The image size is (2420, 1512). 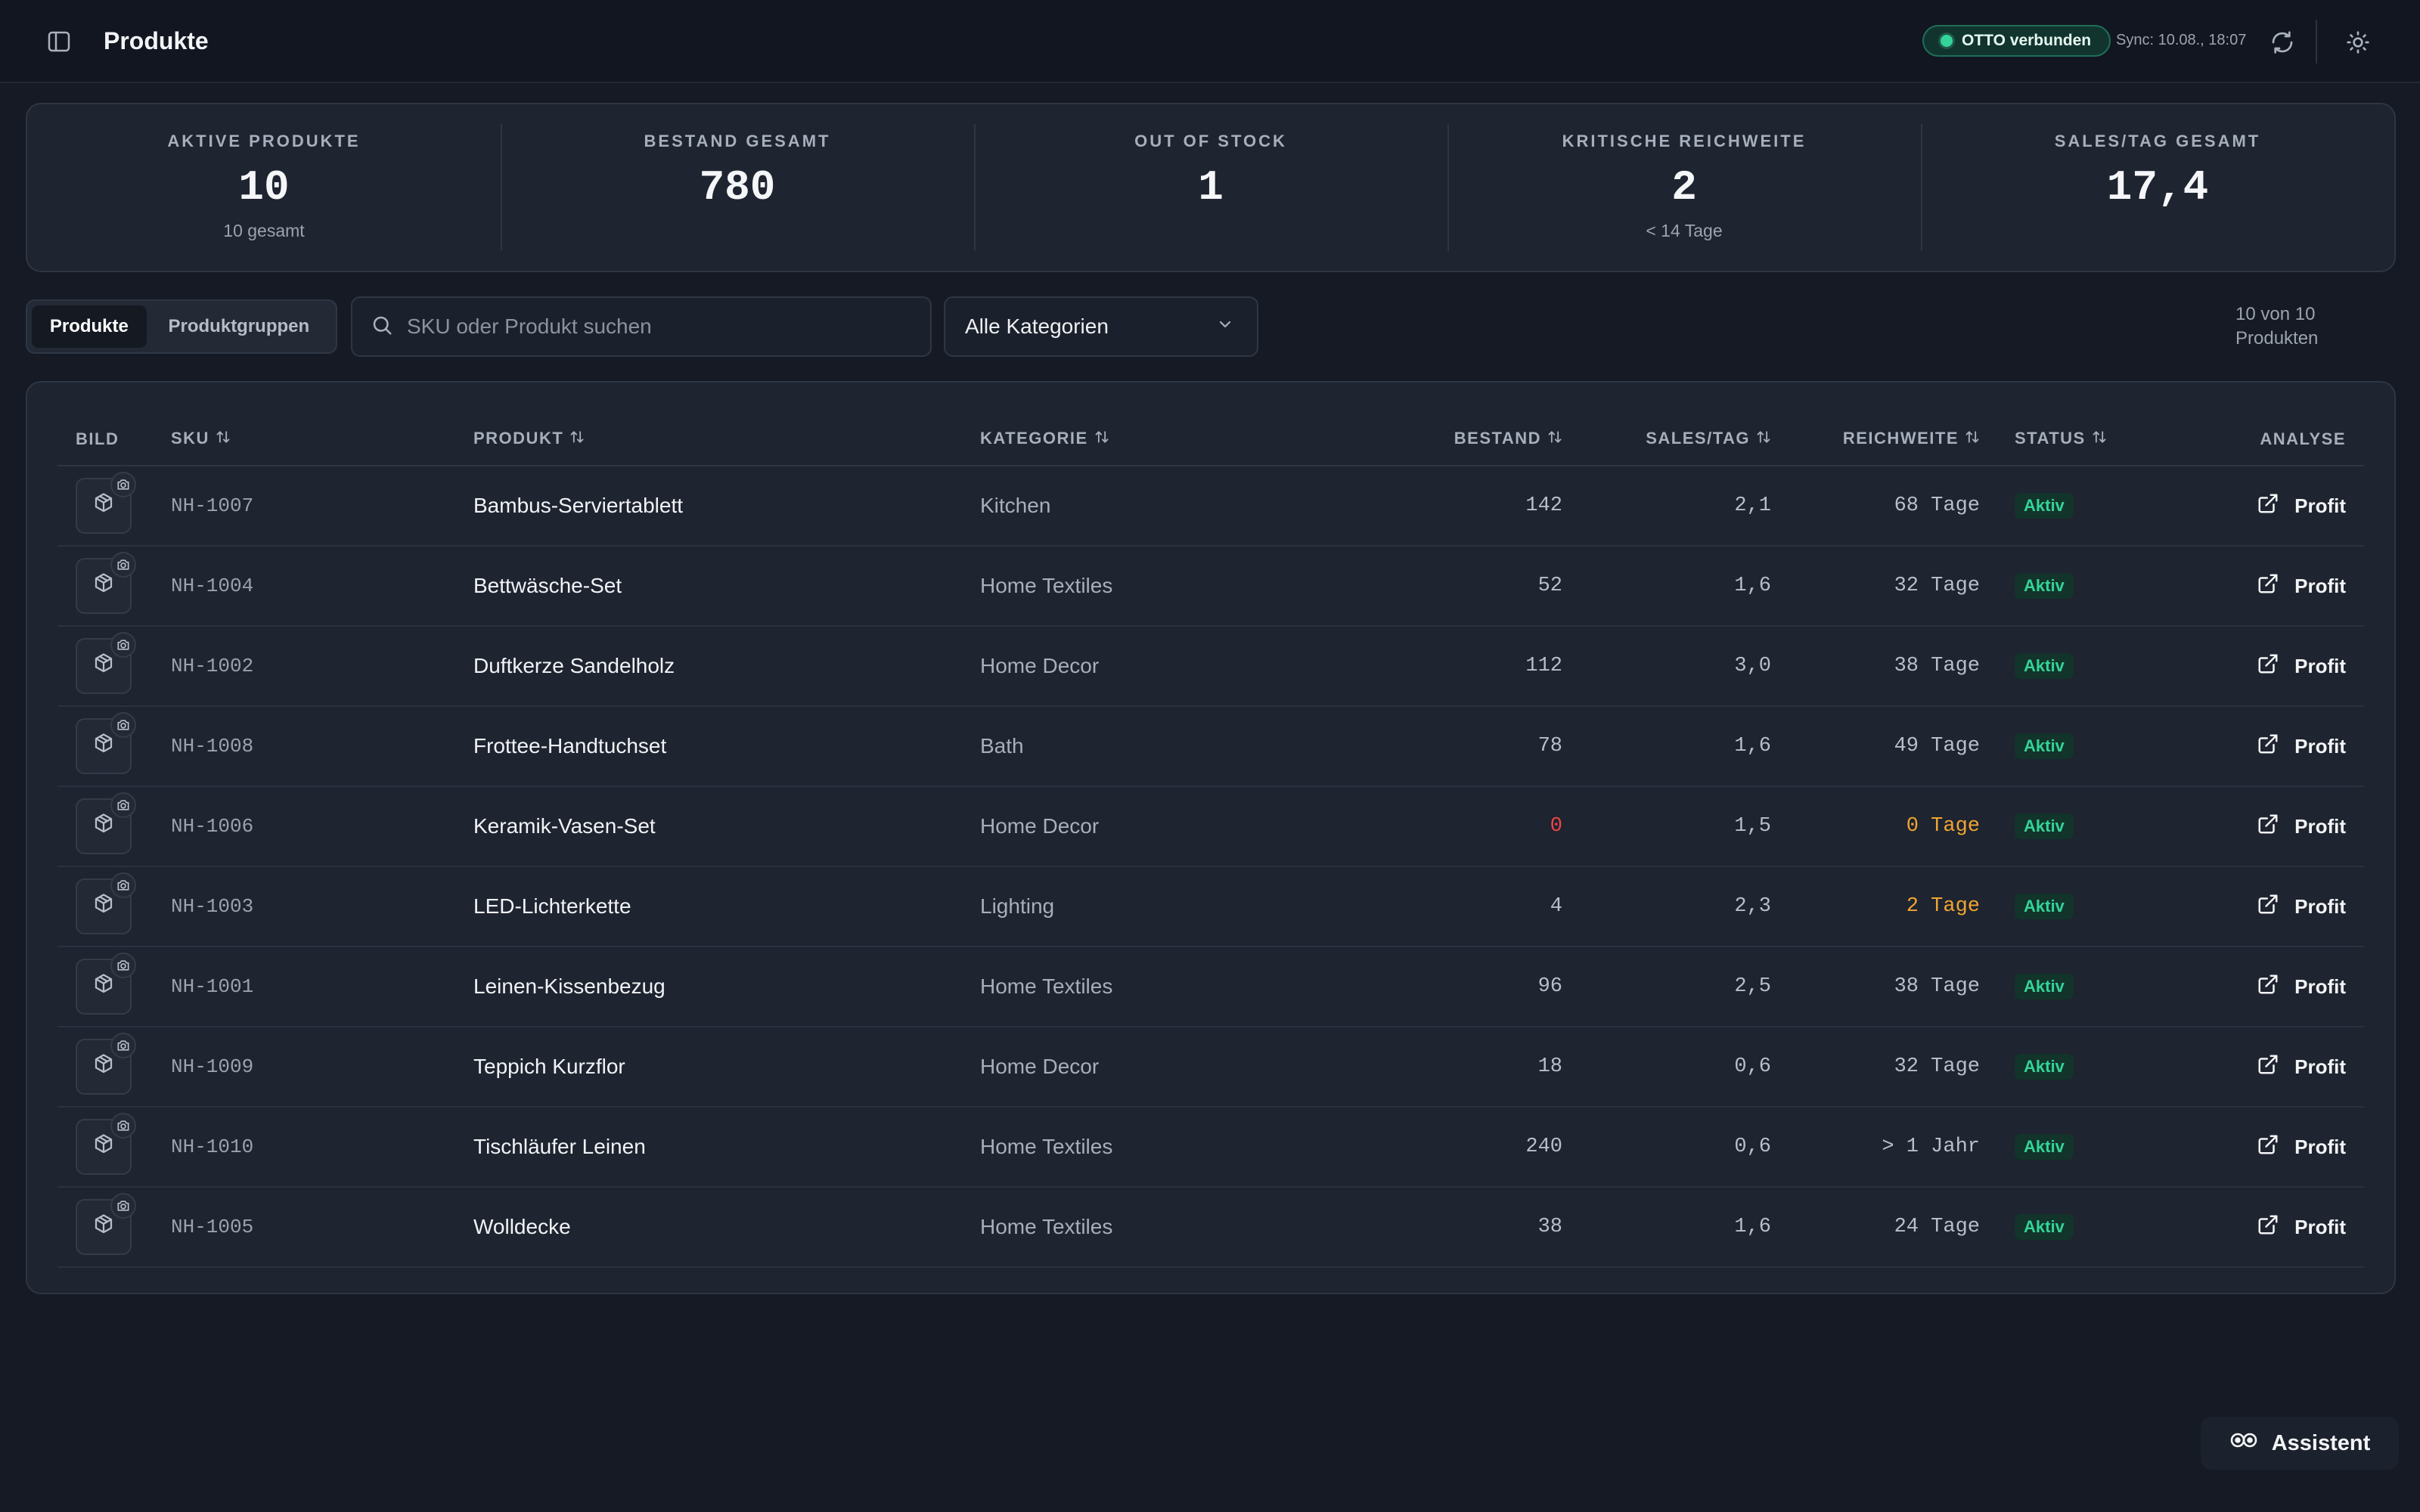 What do you see at coordinates (1101, 326) in the screenshot?
I see `category-select: Alle Kategorien` at bounding box center [1101, 326].